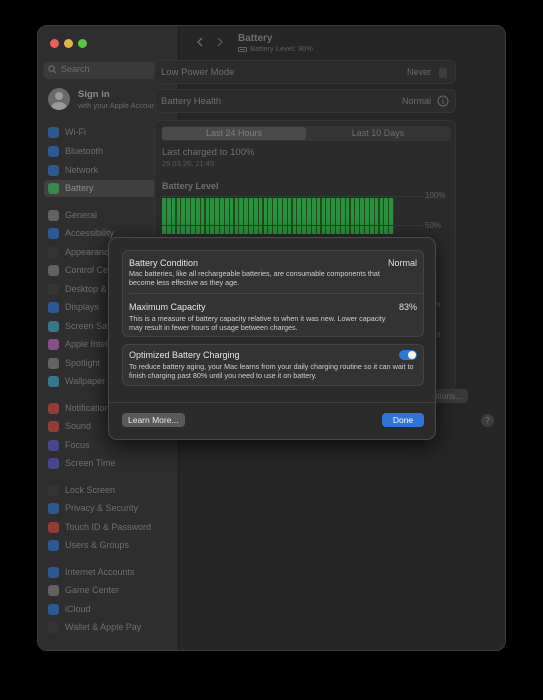  What do you see at coordinates (108, 508) in the screenshot?
I see `sidebar-item-privacy-security: Privacy & Security` at bounding box center [108, 508].